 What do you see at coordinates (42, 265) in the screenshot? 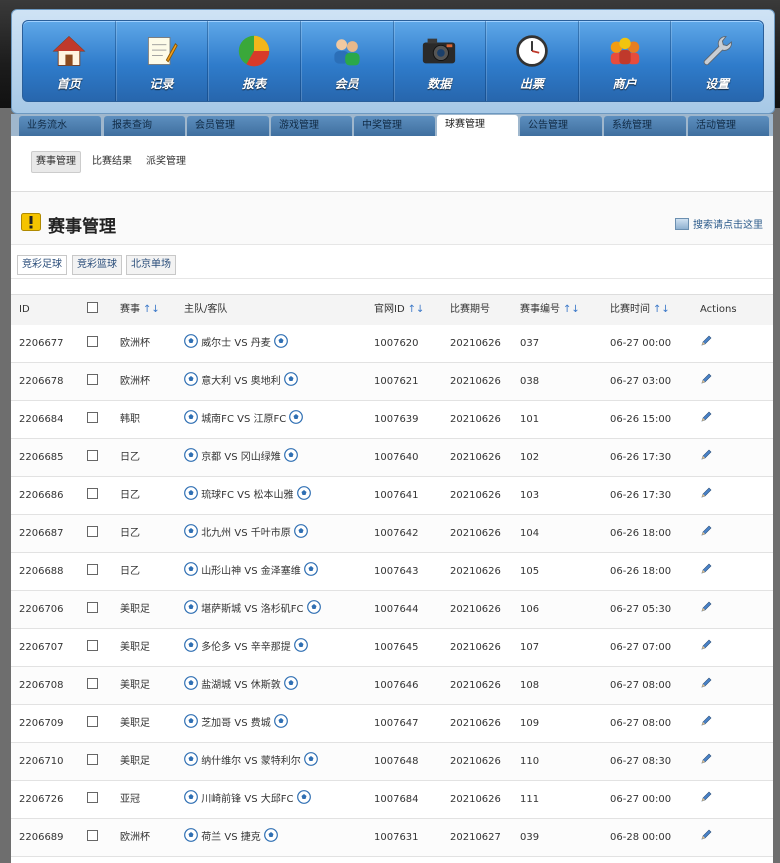
I see `type-tab-0: 竞彩足球` at bounding box center [42, 265].